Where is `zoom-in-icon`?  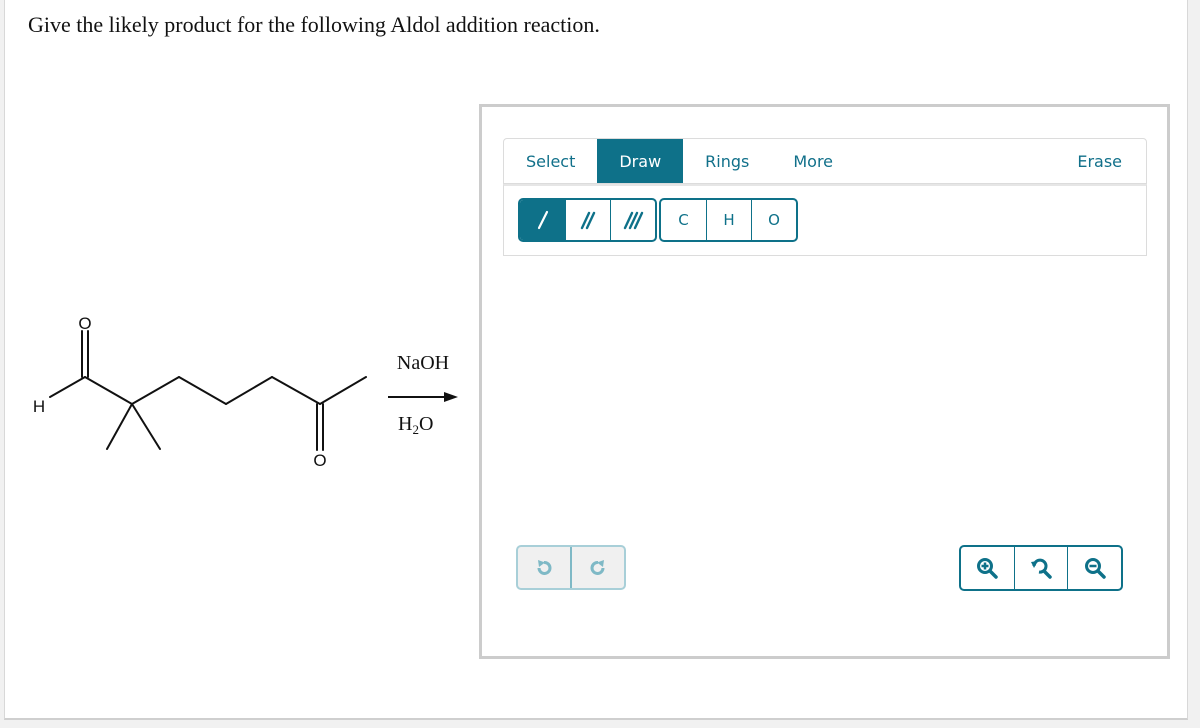 zoom-in-icon is located at coordinates (988, 568).